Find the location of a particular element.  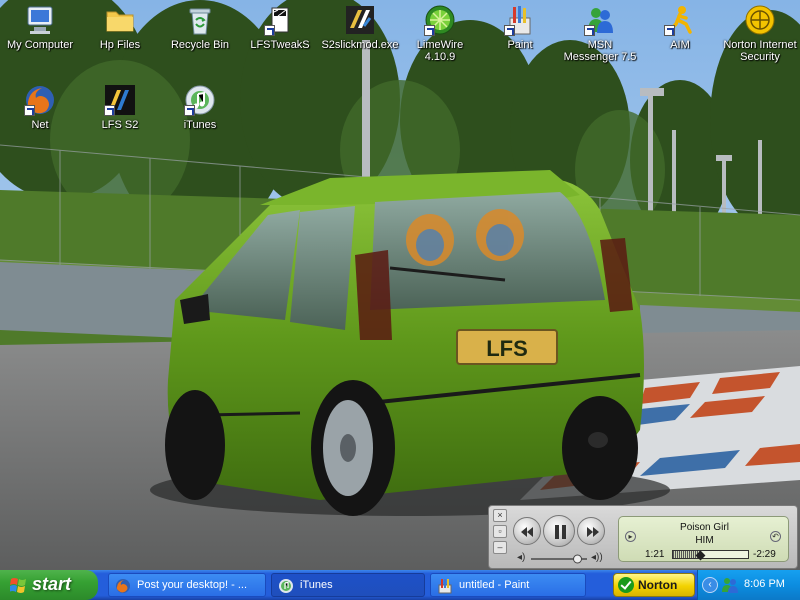

desktop-icon-recycle-bin: Recycle Bin is located at coordinates (200, 27).